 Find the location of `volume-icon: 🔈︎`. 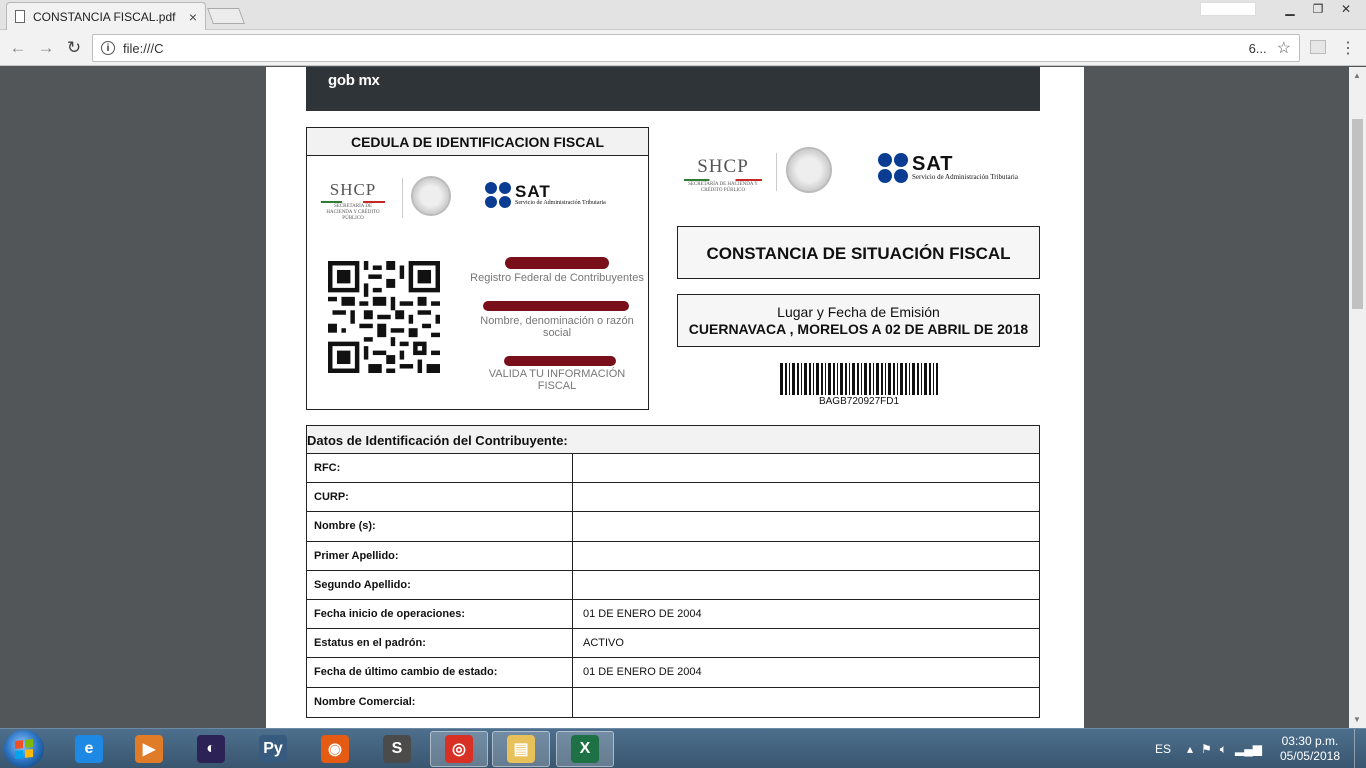

volume-icon: 🔈︎ is located at coordinates (1223, 749).